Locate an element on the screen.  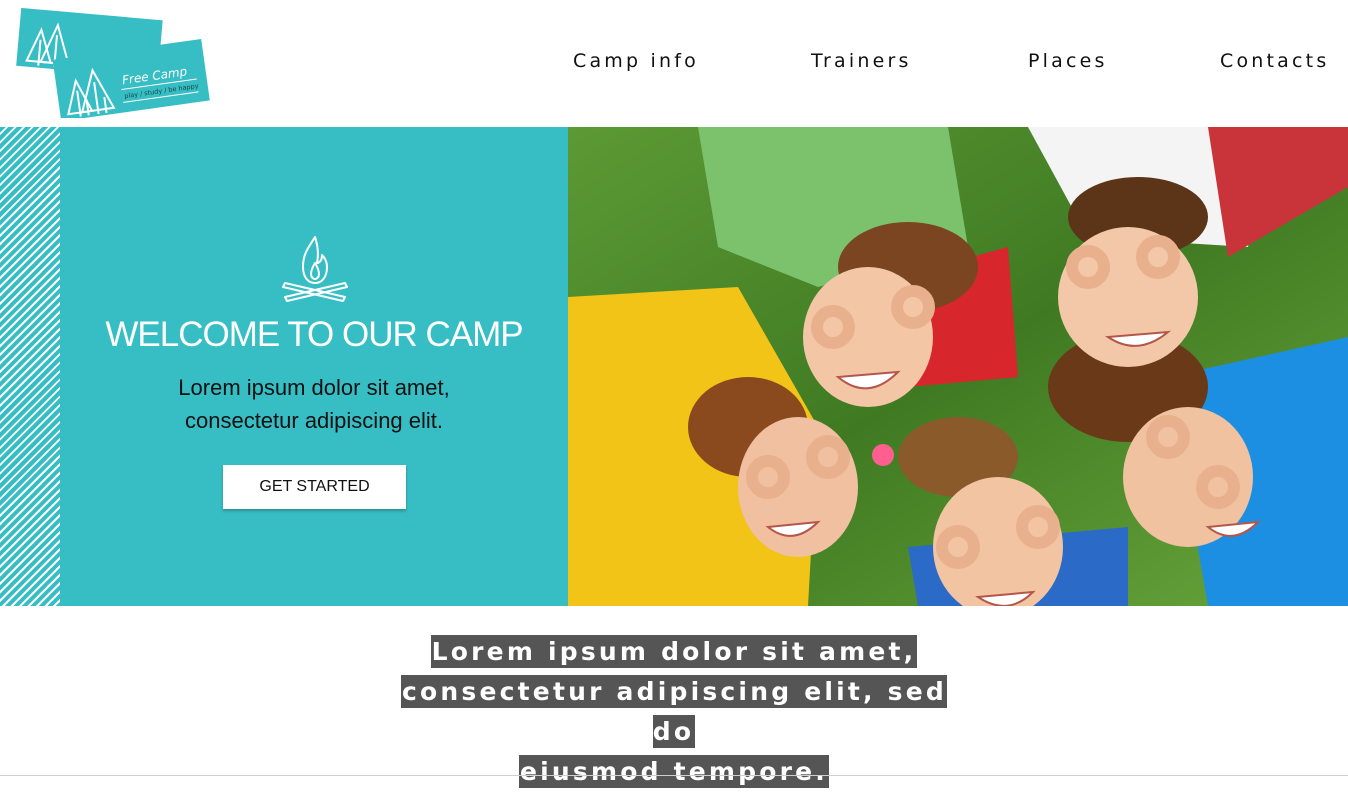
logo: Free Camp play / study / be happy is located at coordinates (112, 64).